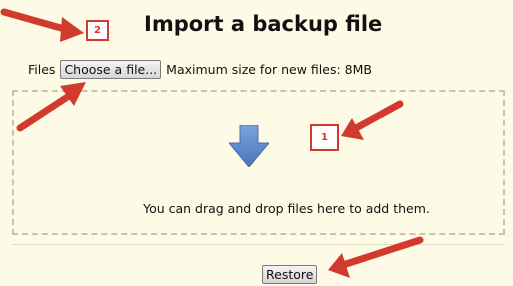  What do you see at coordinates (376, 257) in the screenshot?
I see `callout-arrow-restore` at bounding box center [376, 257].